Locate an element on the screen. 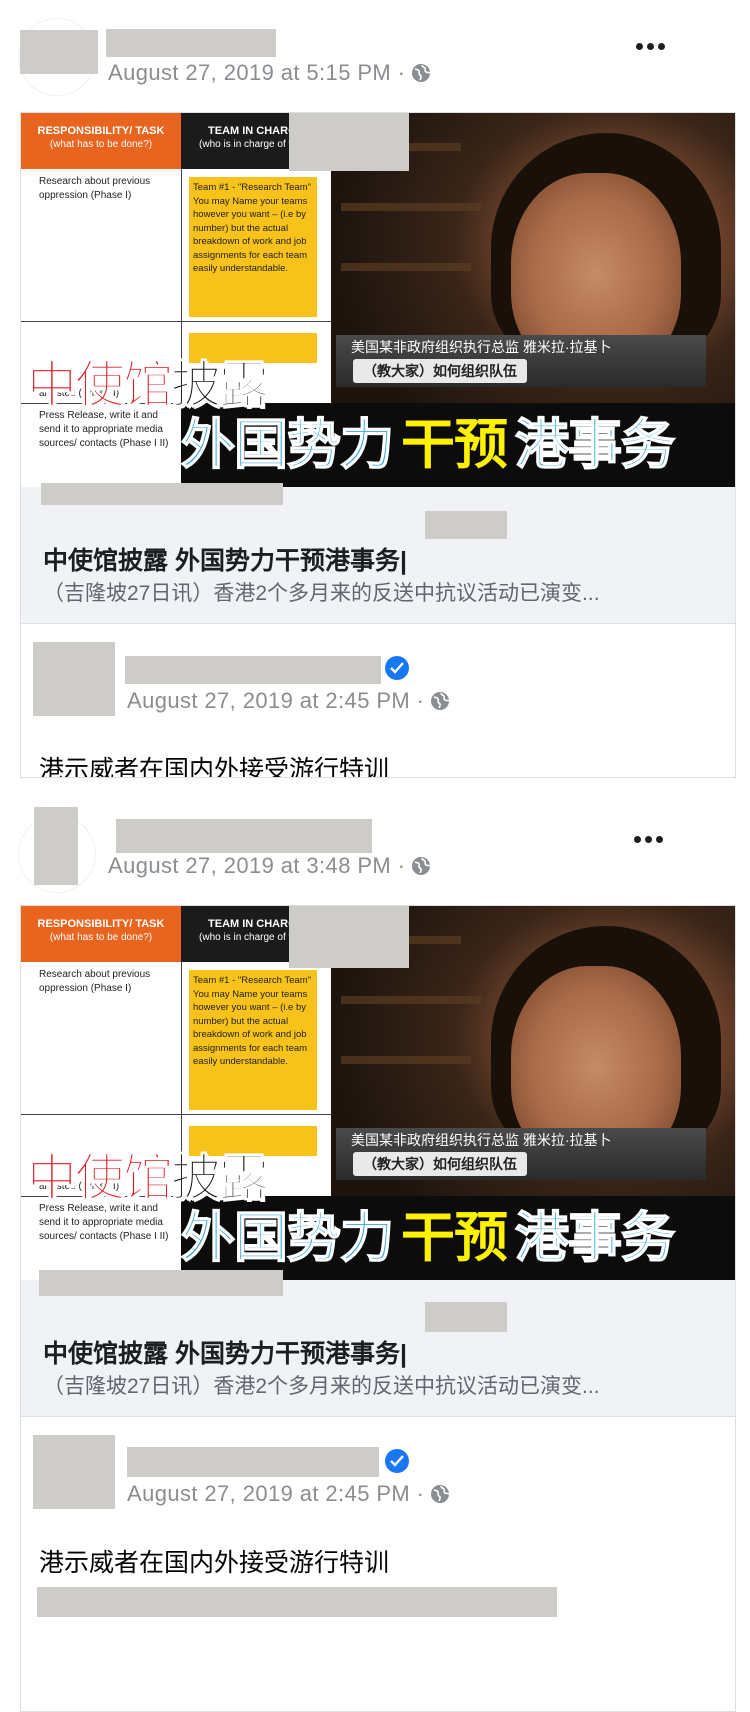 Image resolution: width=750 pixels, height=1712 pixels. post-timestamp: August 27, 2019 at 5:15 PM · is located at coordinates (269, 74).